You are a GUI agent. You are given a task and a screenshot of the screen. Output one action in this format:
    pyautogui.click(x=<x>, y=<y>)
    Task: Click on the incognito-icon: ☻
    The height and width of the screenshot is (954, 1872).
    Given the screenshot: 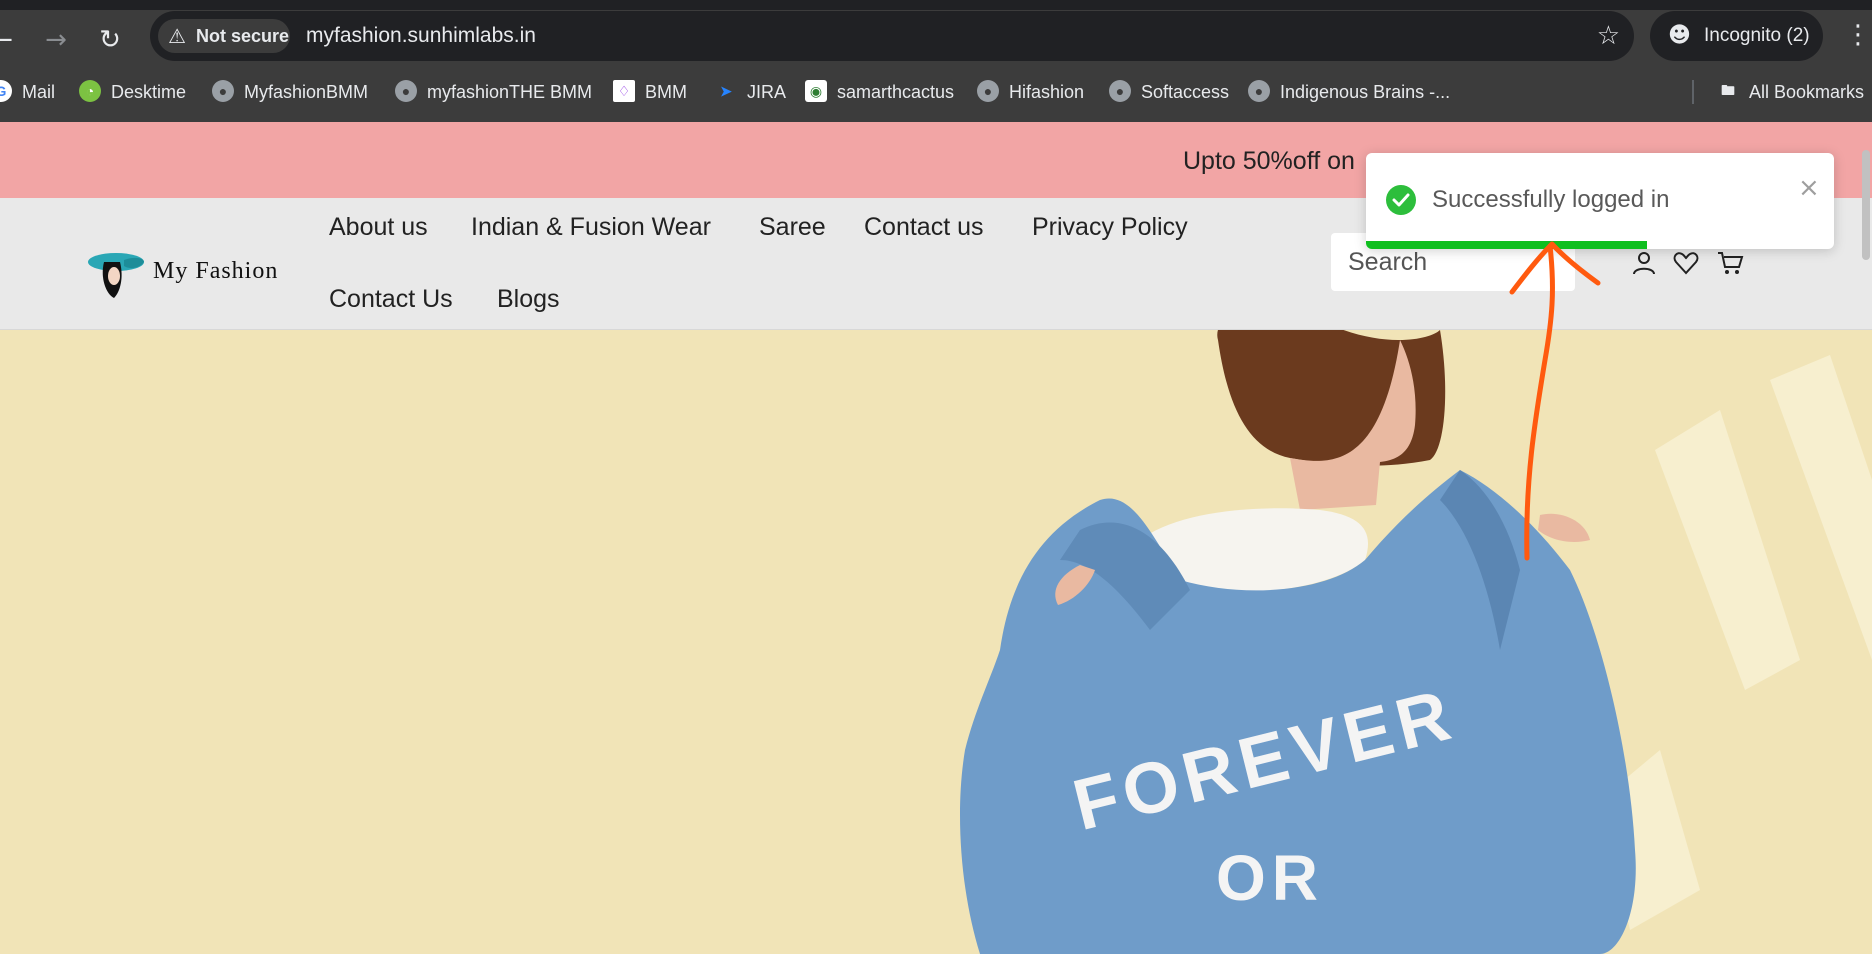 What is the action you would take?
    pyautogui.click(x=1679, y=35)
    